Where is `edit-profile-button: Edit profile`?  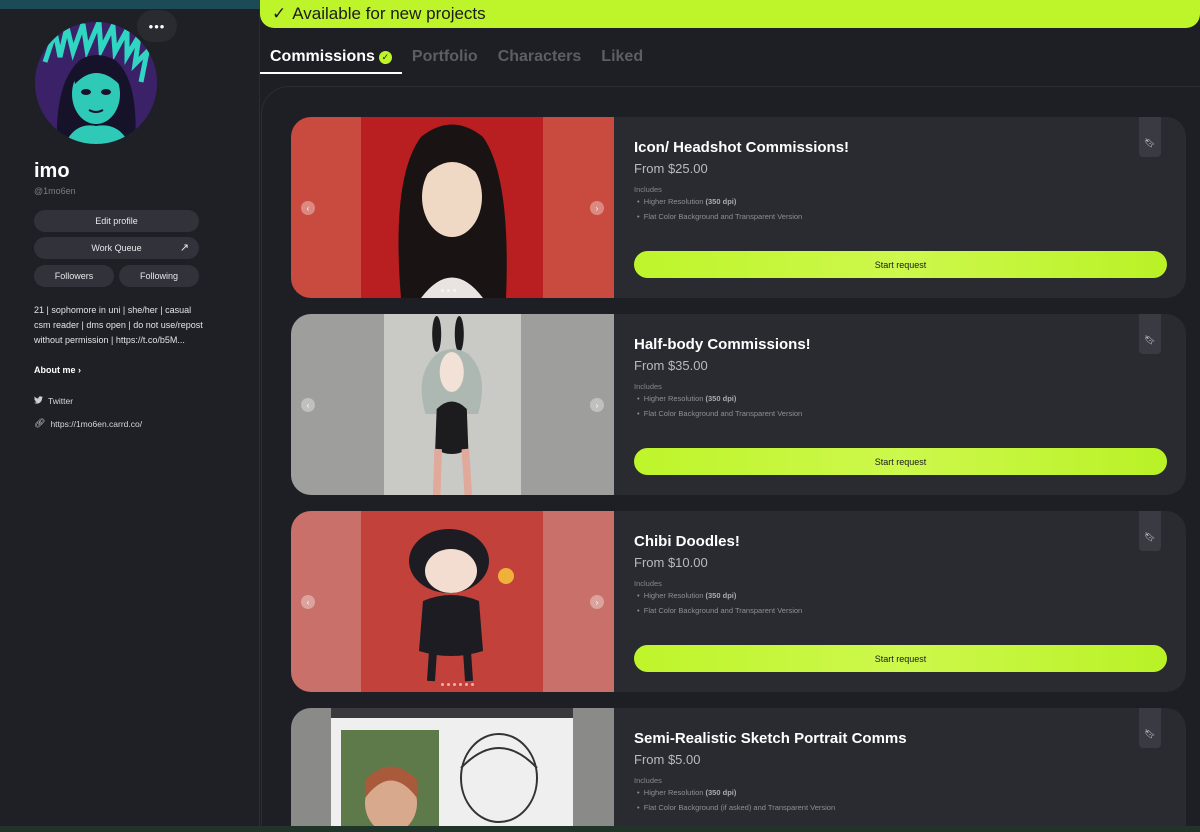
edit-profile-button: Edit profile is located at coordinates (116, 221).